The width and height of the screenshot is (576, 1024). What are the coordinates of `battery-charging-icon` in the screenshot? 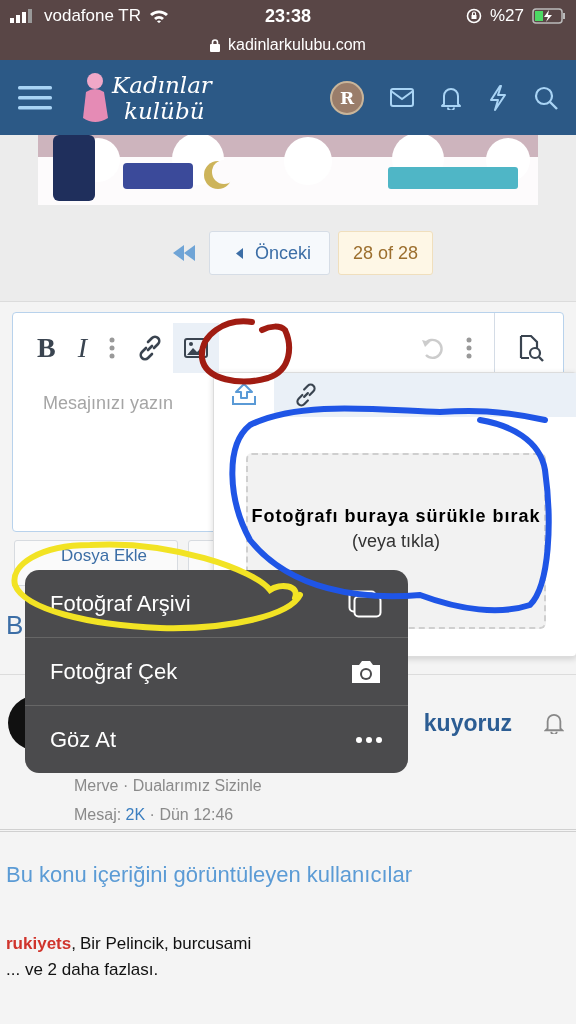 It's located at (549, 16).